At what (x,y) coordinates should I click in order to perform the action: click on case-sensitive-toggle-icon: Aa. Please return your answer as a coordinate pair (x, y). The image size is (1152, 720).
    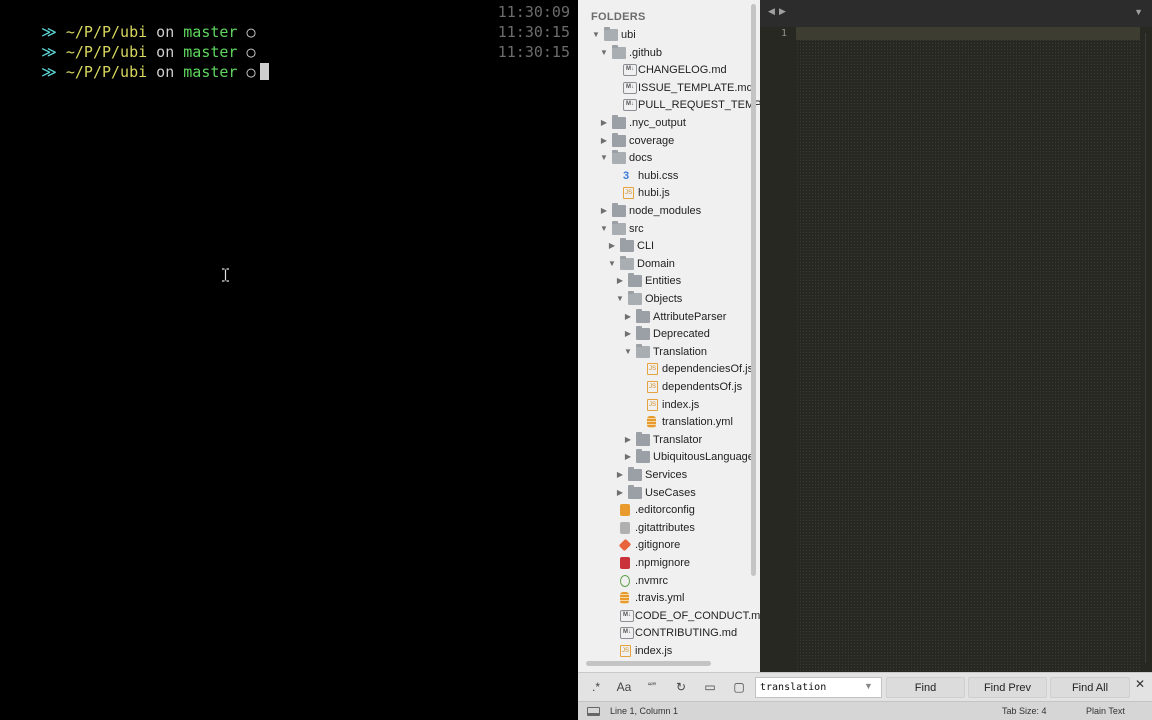
    Looking at the image, I should click on (624, 687).